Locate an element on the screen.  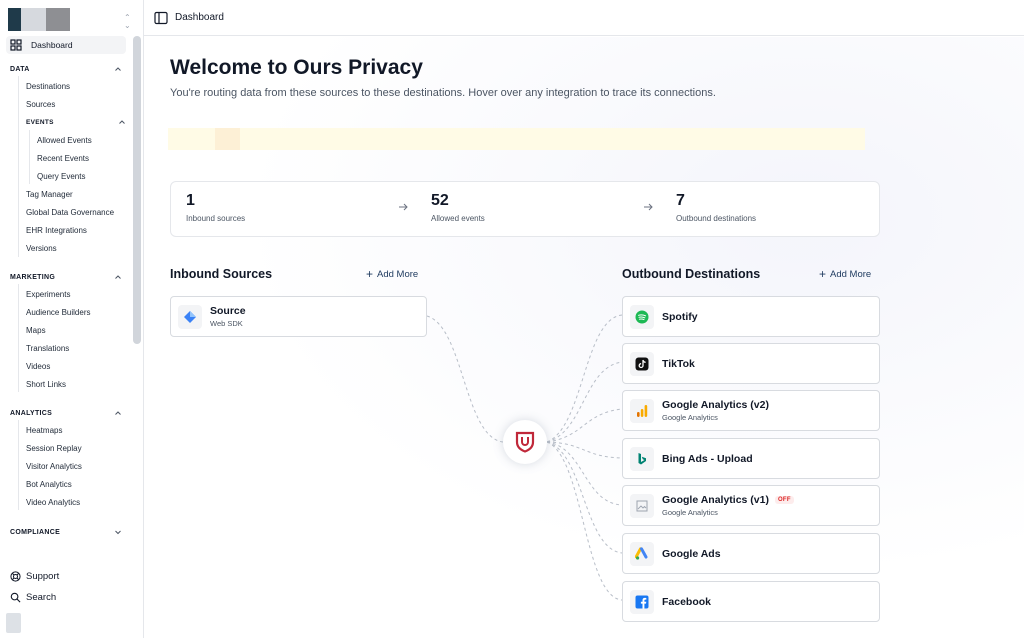
stat-label: Inbound sources is located at coordinates (216, 218).